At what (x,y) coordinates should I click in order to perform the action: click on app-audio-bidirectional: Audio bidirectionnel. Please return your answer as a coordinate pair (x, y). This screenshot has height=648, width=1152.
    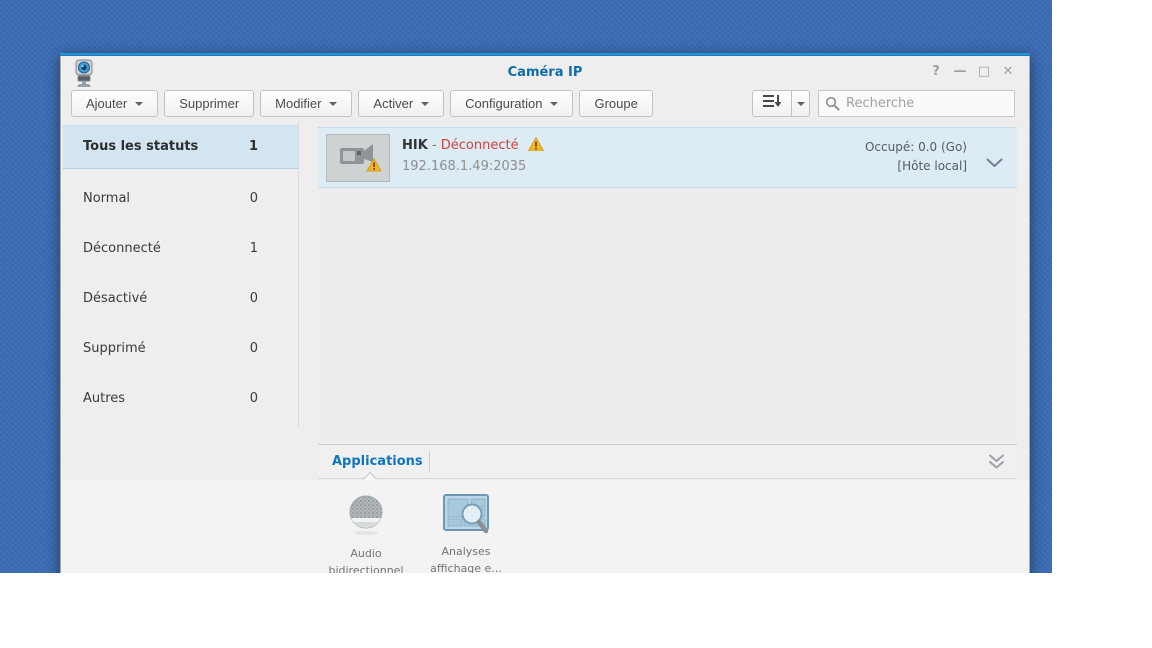
    Looking at the image, I should click on (366, 532).